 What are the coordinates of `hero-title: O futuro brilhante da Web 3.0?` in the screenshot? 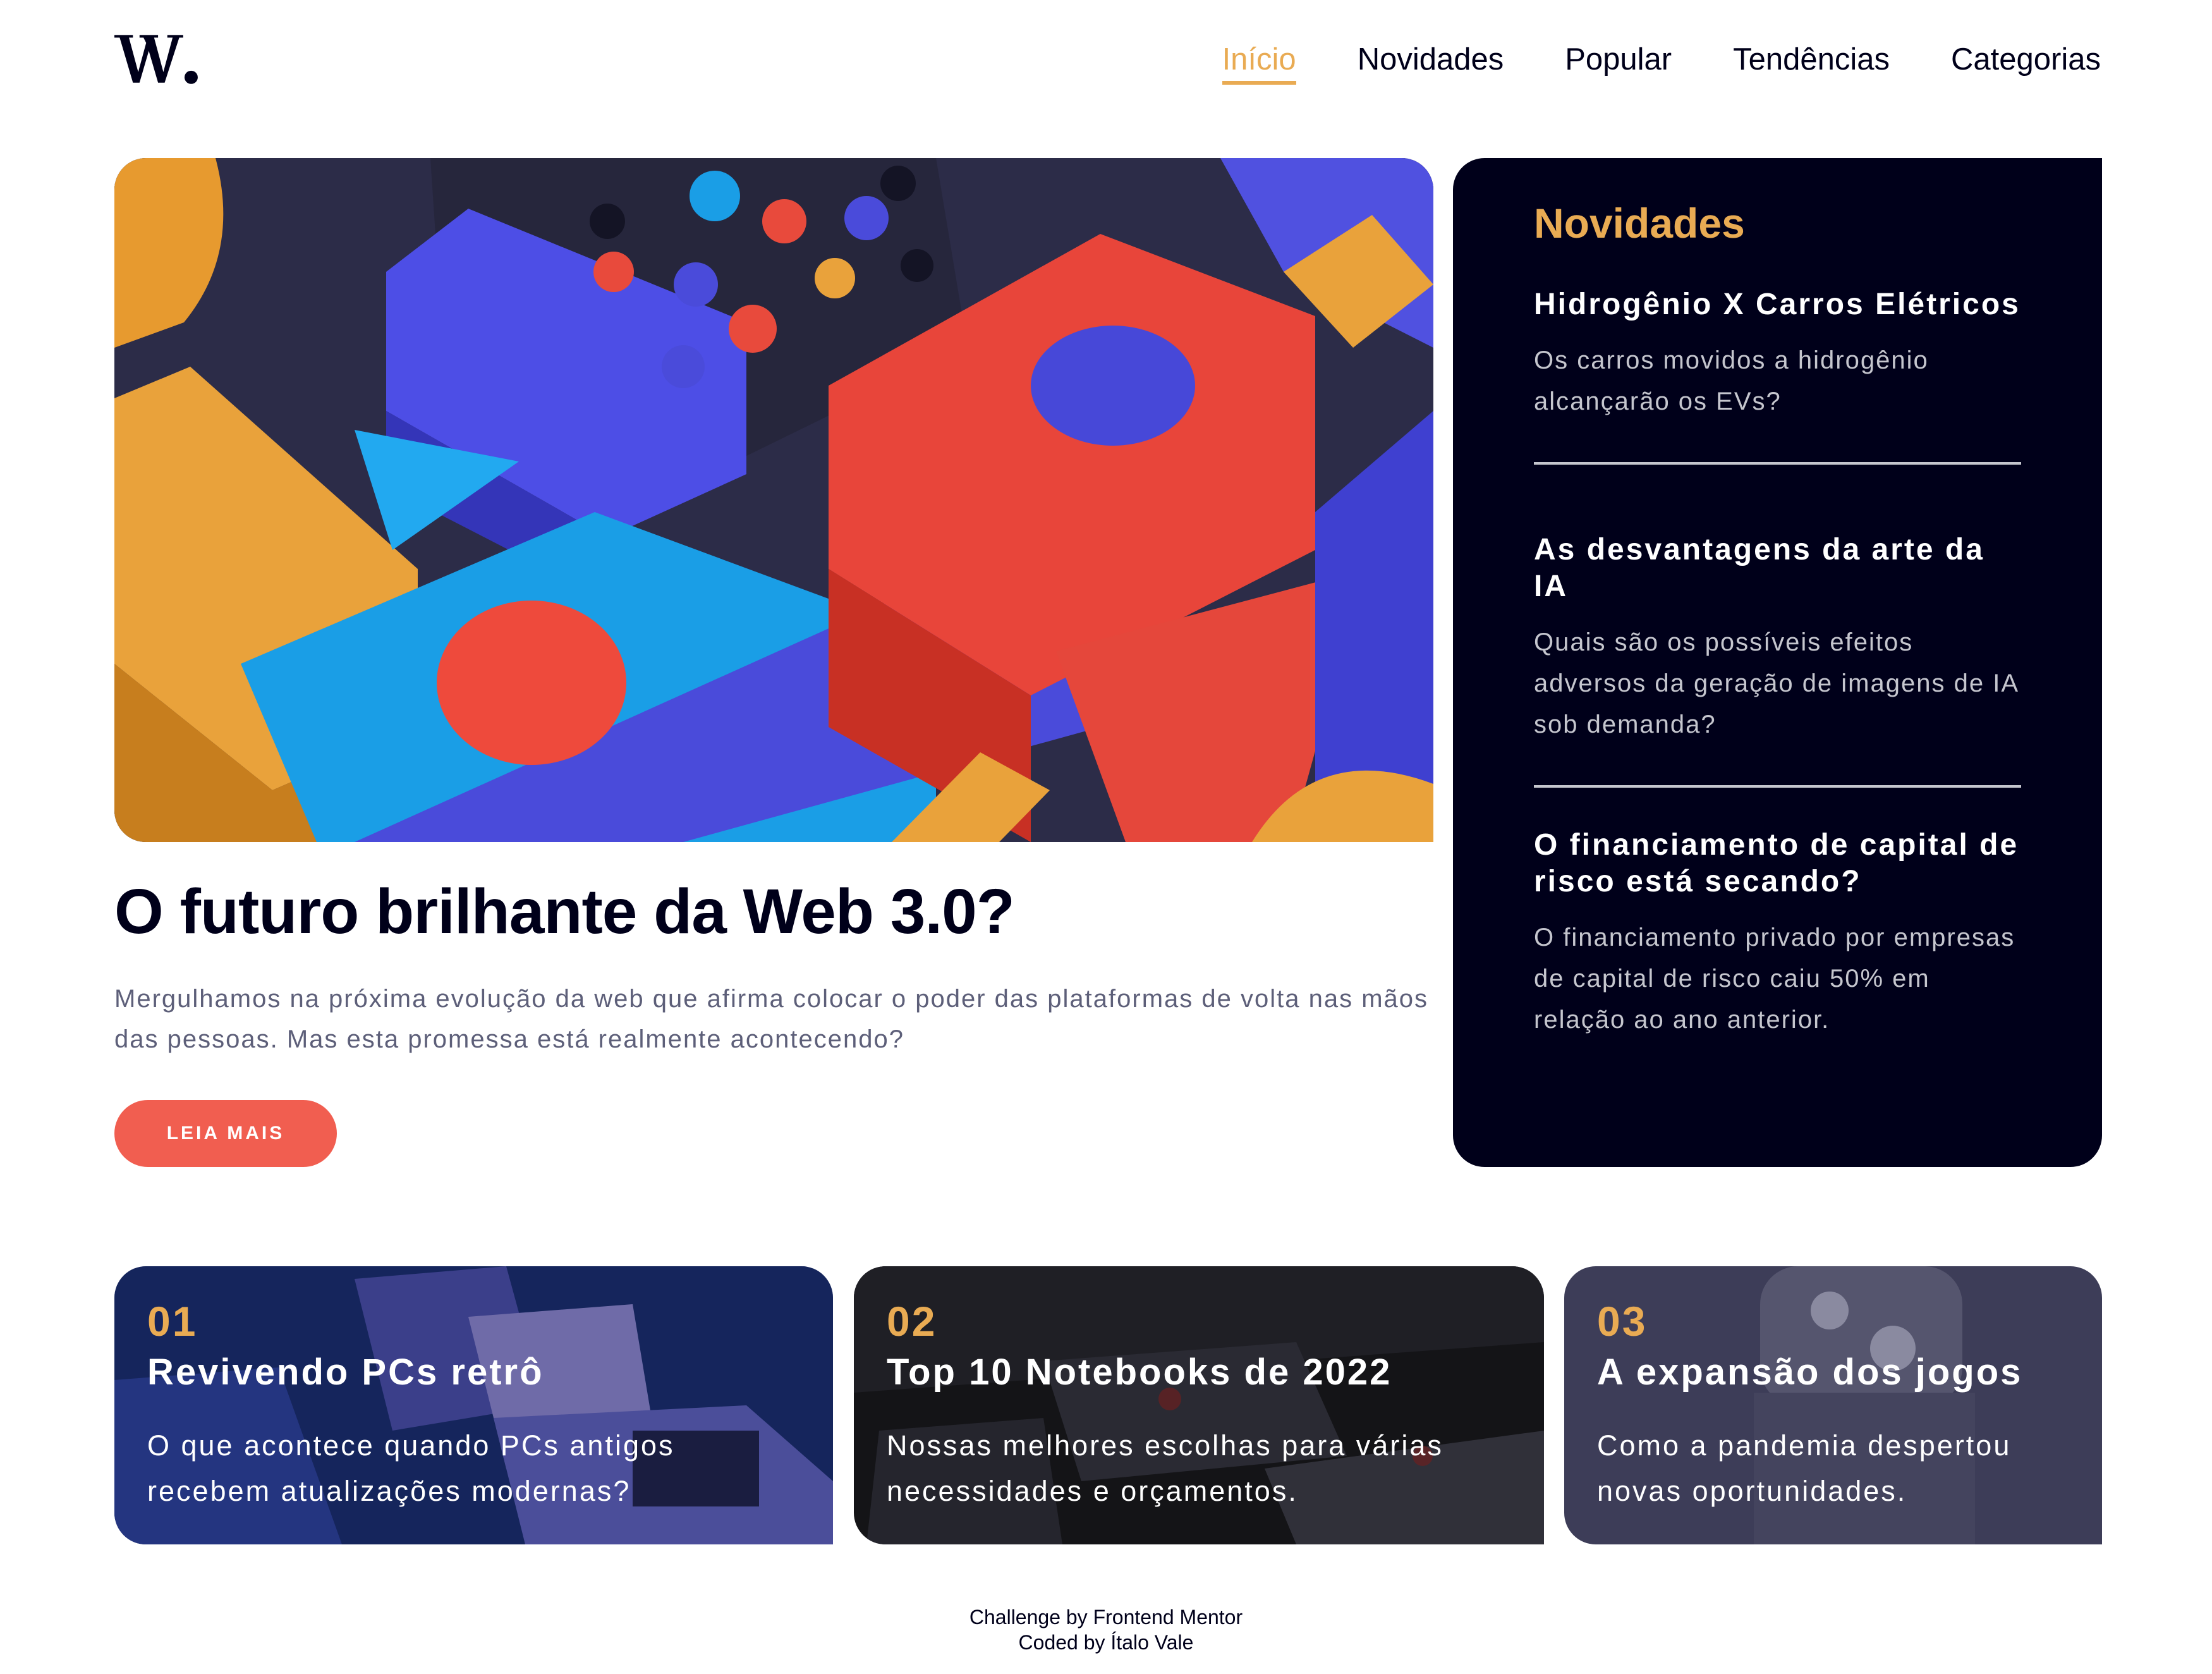 It's located at (564, 911).